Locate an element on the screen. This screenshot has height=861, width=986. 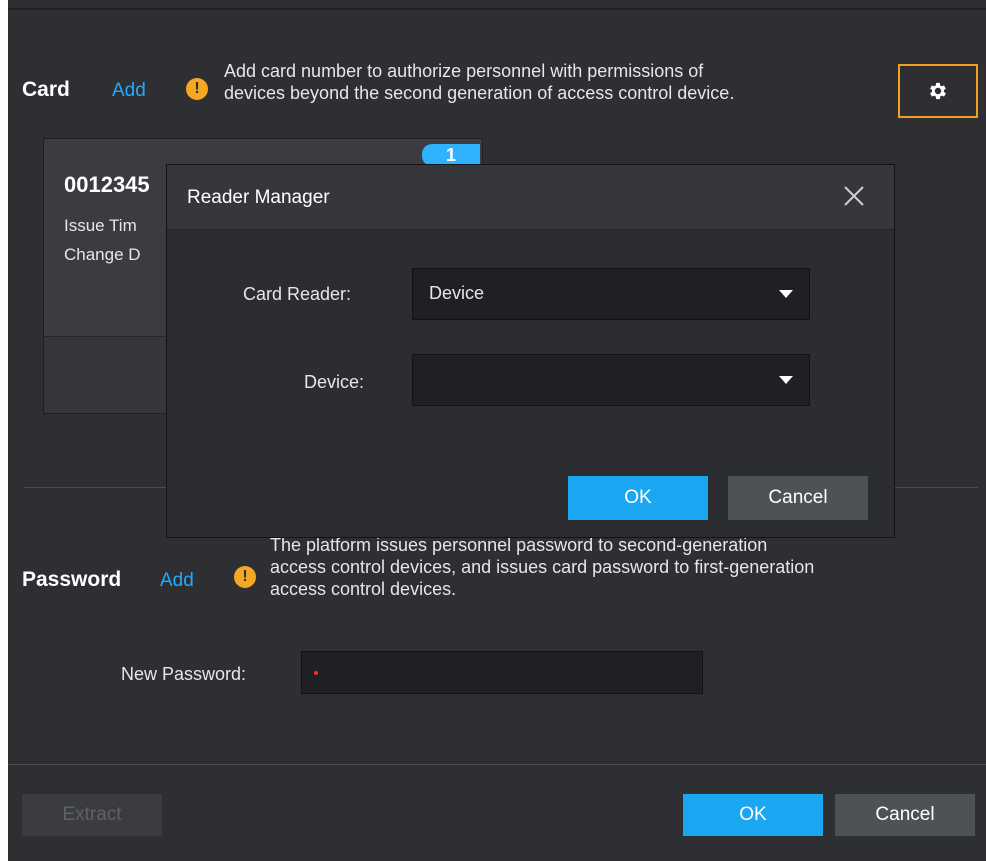
close-icon is located at coordinates (854, 196).